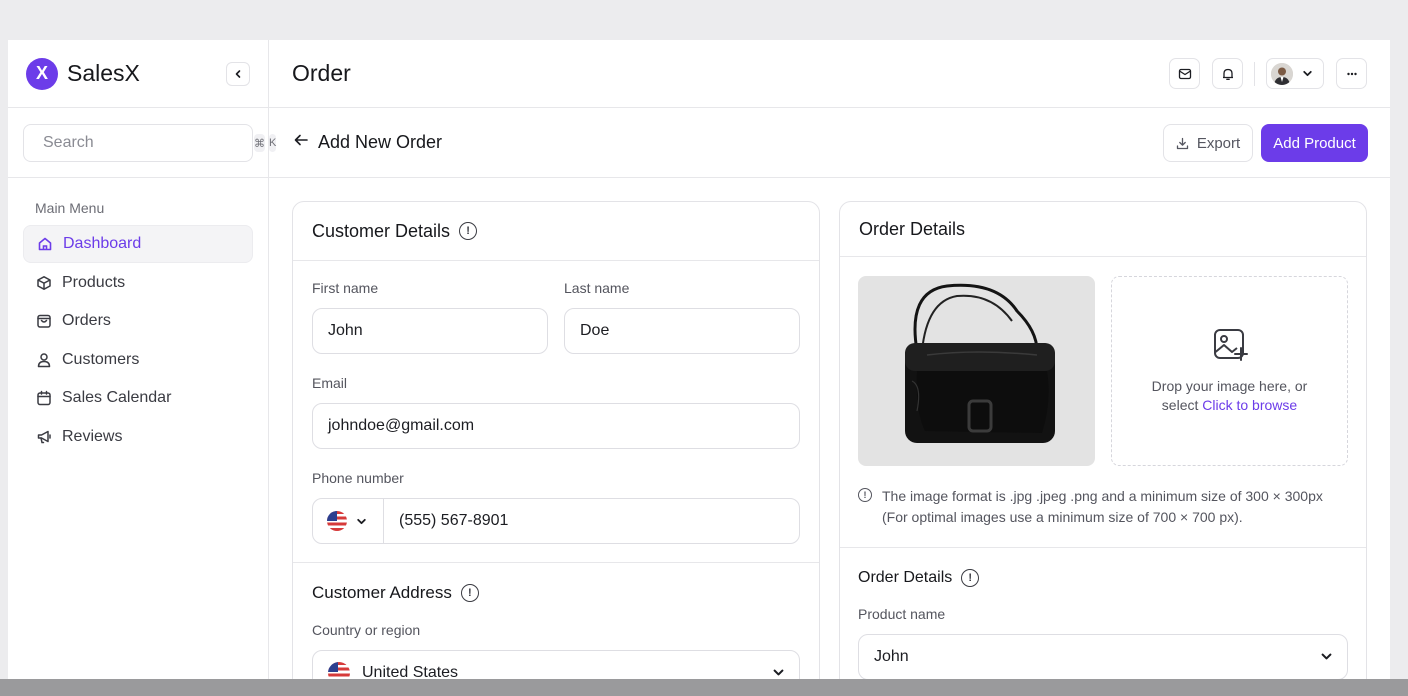  Describe the element at coordinates (1254, 73) in the screenshot. I see `topbar-divider` at that location.